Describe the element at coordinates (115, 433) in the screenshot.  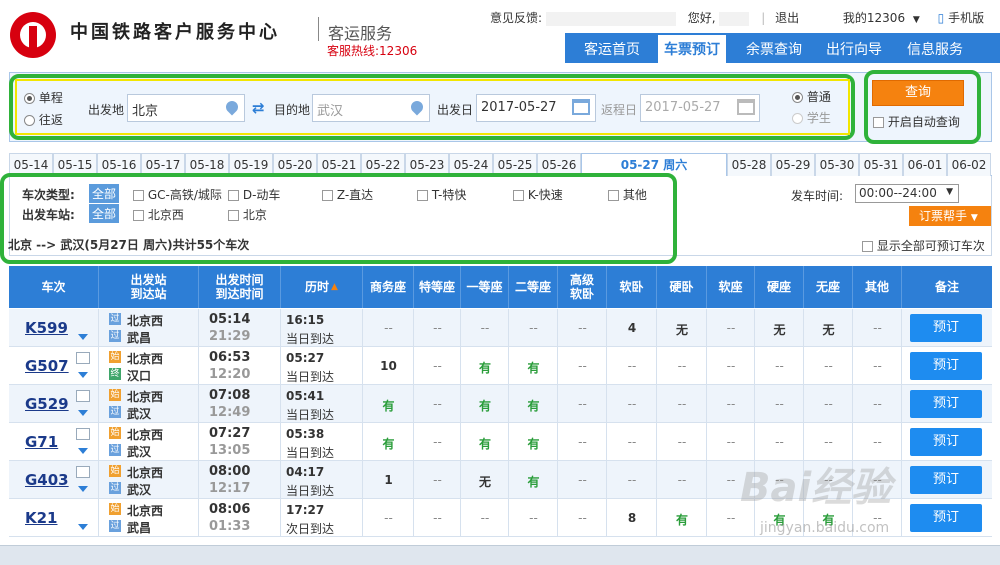
I see `station-type-badge: 始` at that location.